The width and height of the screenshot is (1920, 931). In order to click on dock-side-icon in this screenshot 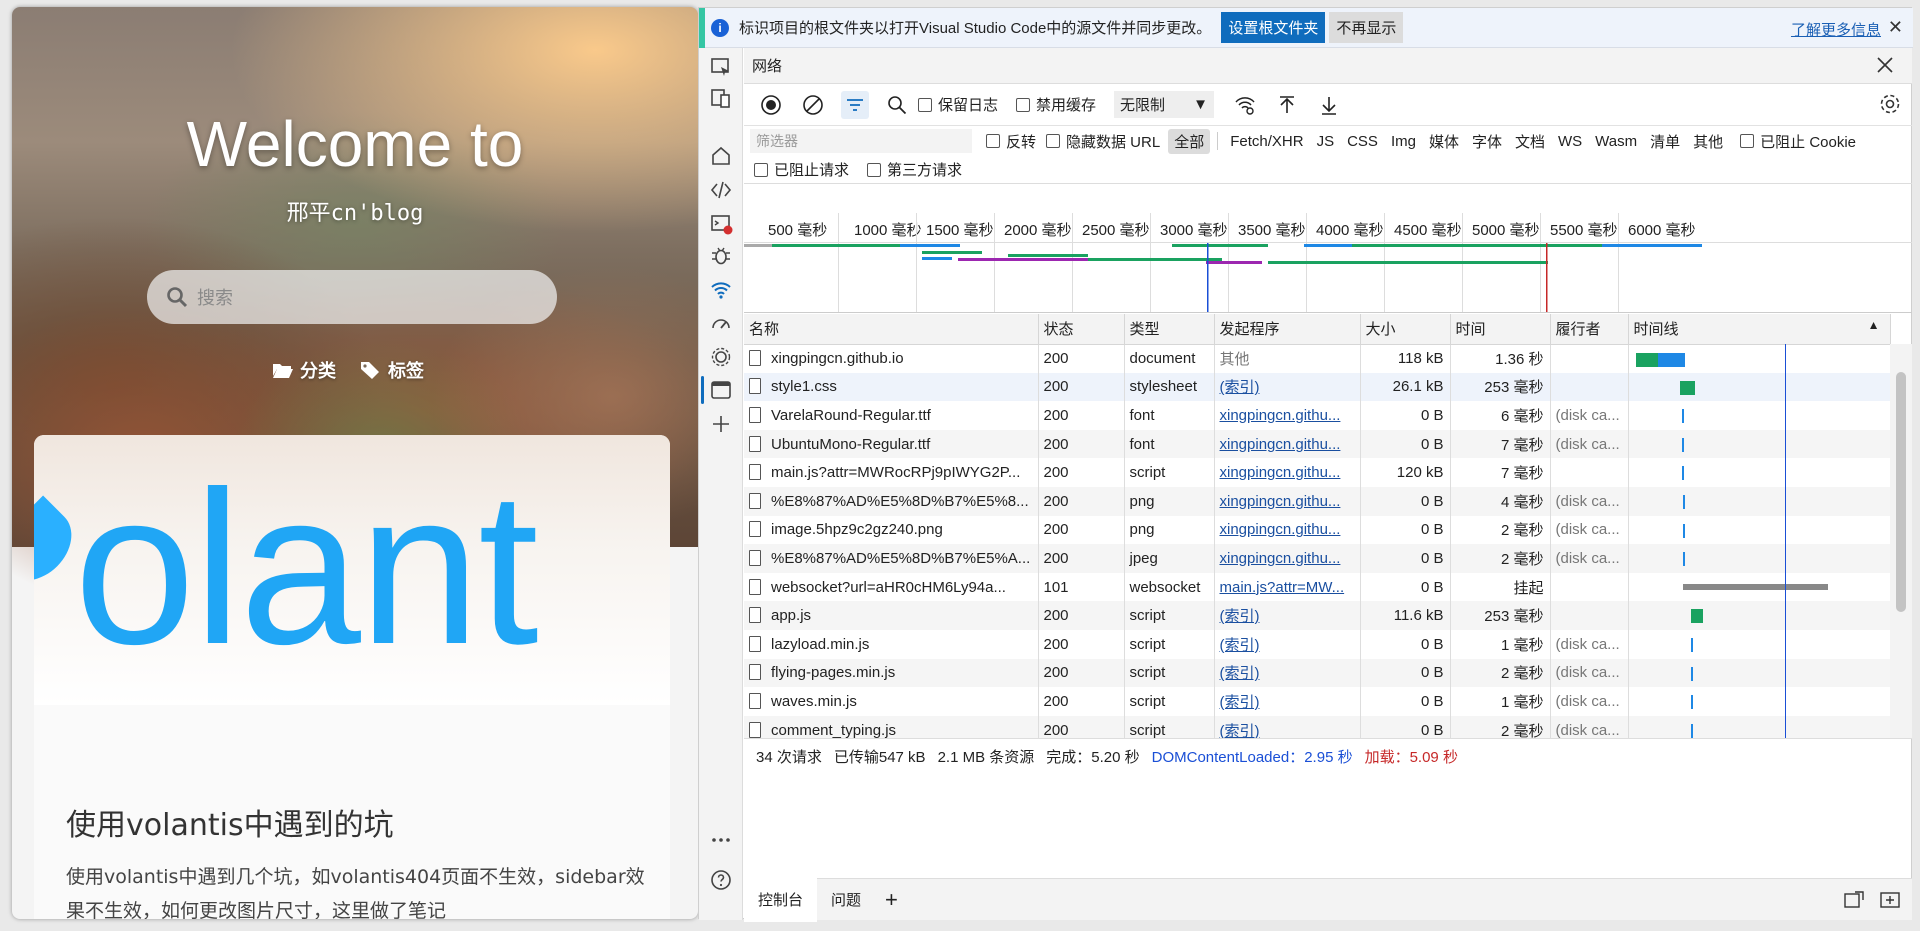, I will do `click(1854, 900)`.